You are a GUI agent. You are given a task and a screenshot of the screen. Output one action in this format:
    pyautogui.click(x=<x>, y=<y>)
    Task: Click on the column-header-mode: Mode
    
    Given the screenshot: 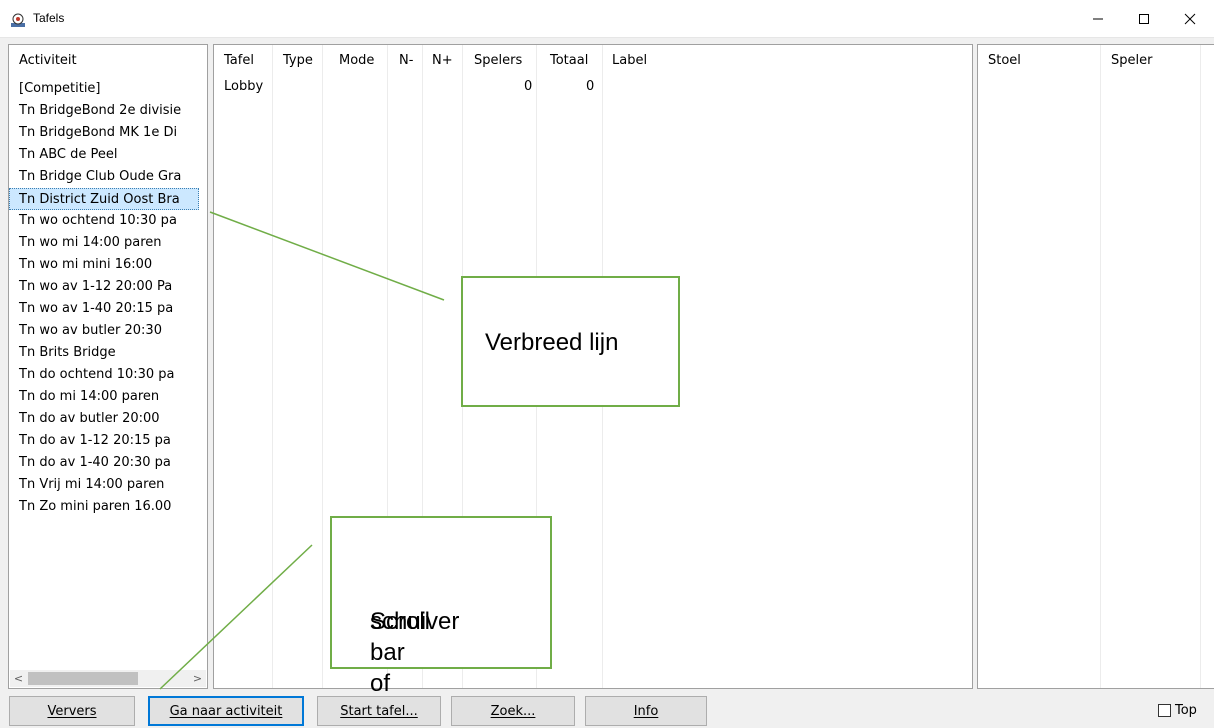 What is the action you would take?
    pyautogui.click(x=356, y=60)
    